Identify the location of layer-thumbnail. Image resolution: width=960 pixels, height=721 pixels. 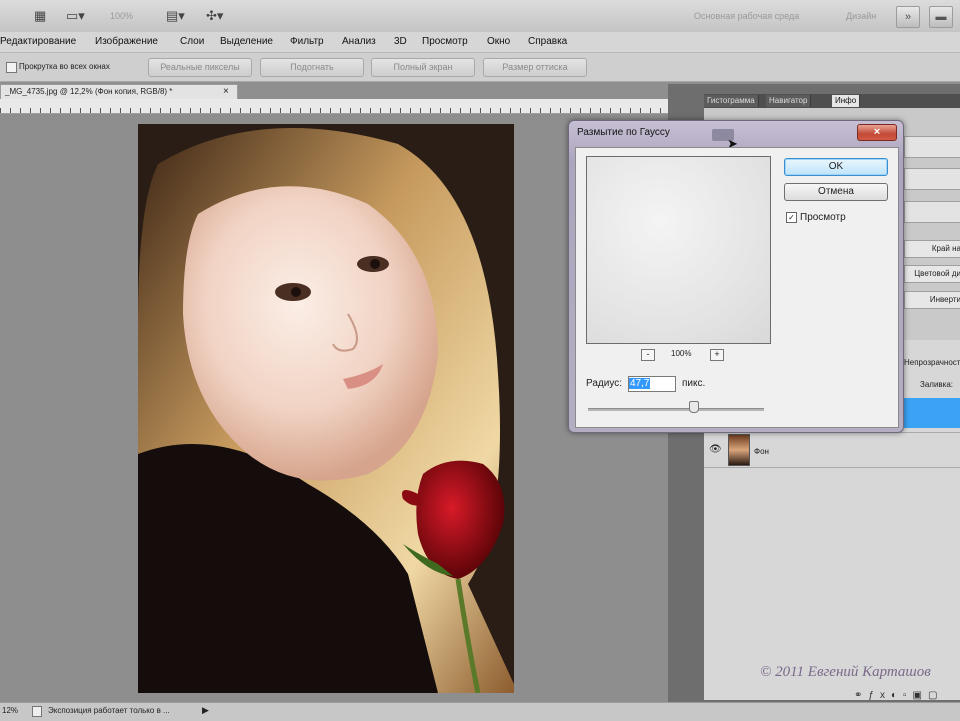
(739, 450).